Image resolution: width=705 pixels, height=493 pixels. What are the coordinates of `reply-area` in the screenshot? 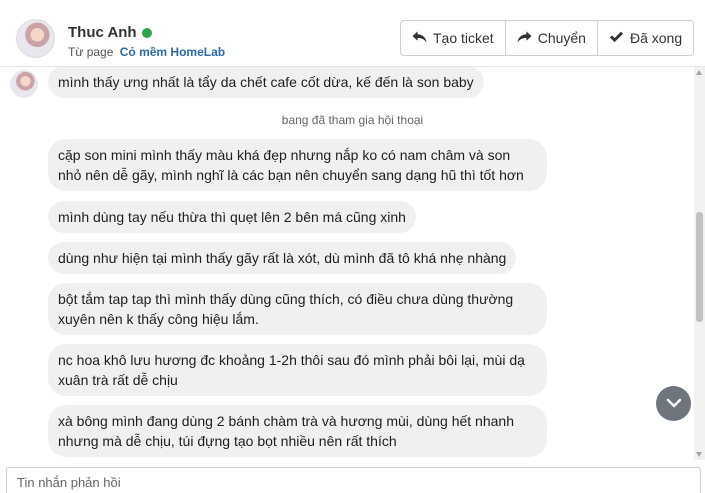 It's located at (352, 476).